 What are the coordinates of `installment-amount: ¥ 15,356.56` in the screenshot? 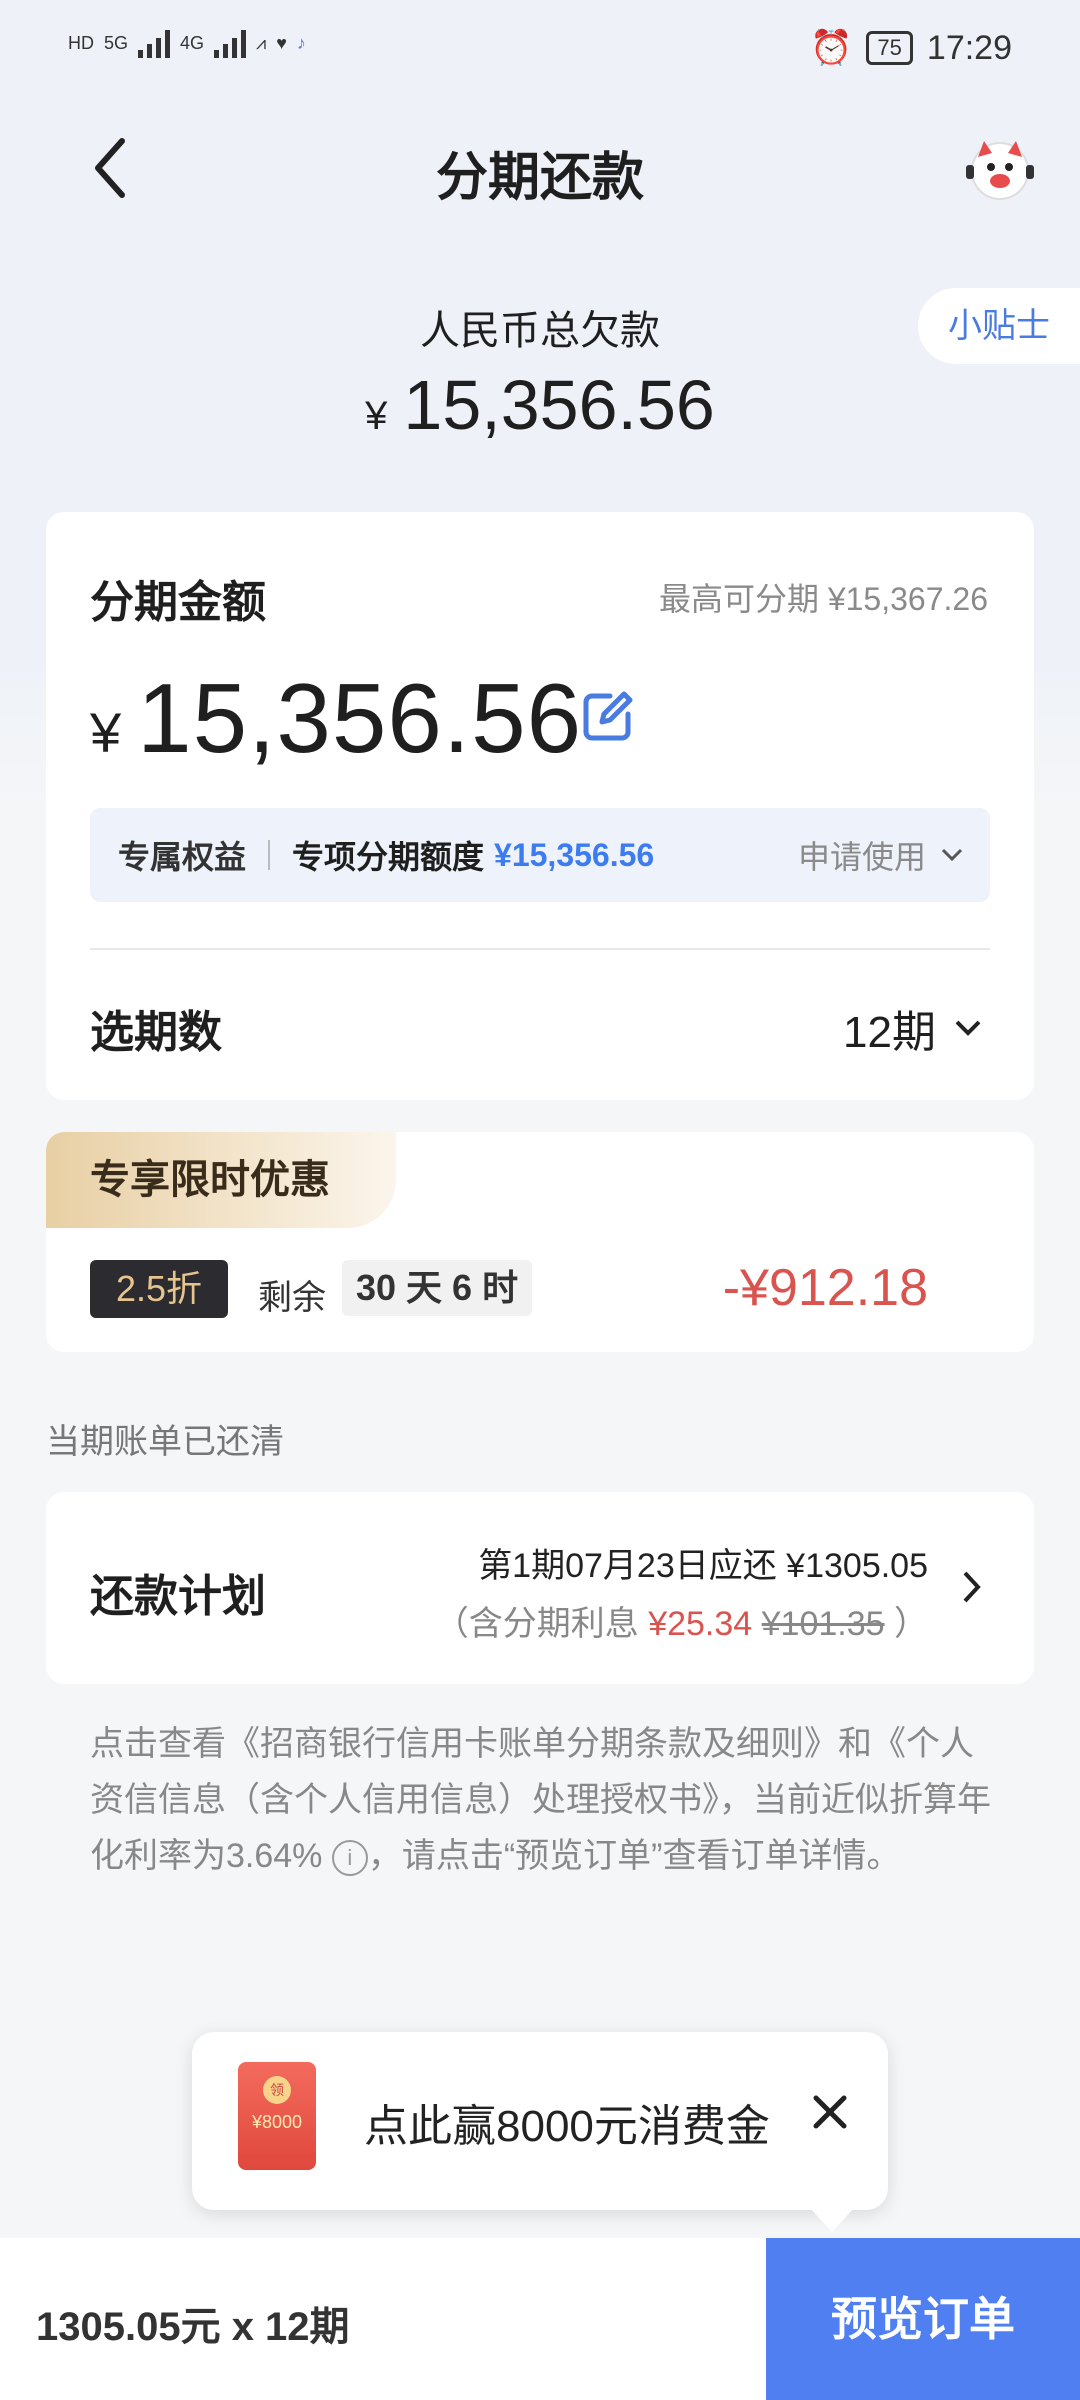 It's located at (336, 718).